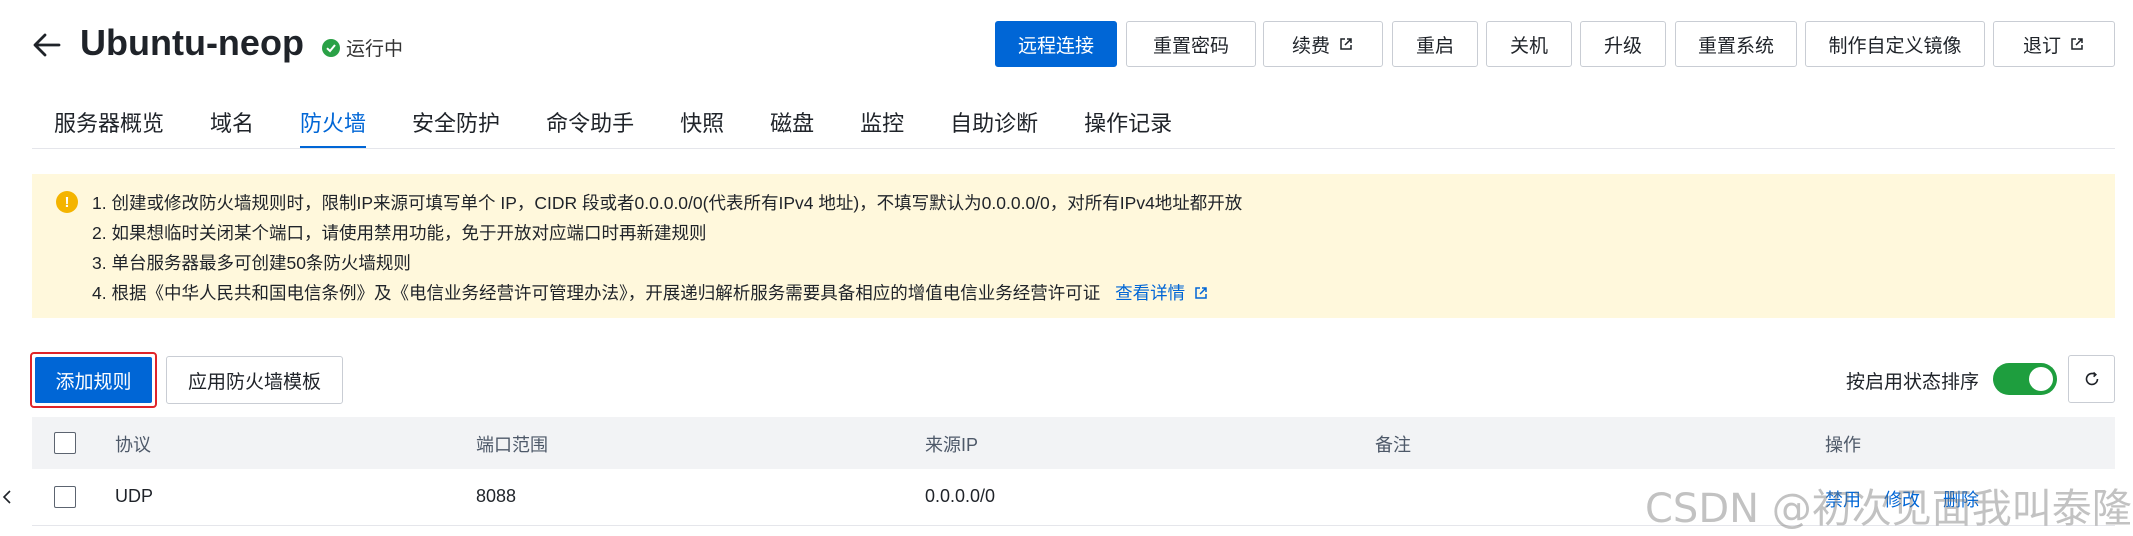  I want to click on view-details-label: 查看详情, so click(1150, 293).